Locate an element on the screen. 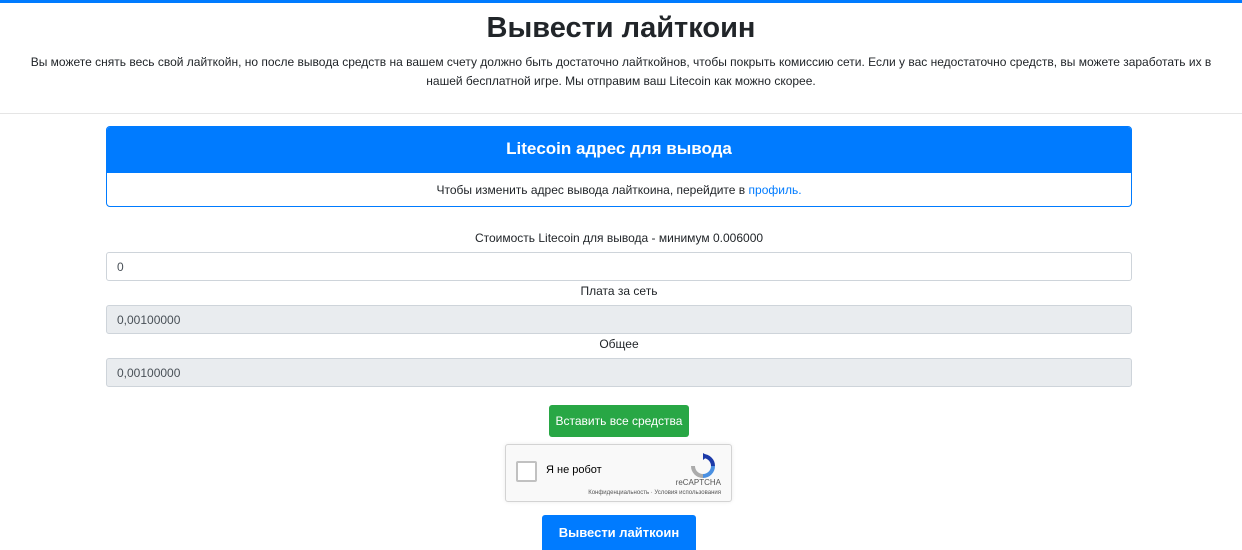 The image size is (1242, 550). fee-label: Плата за сеть is located at coordinates (619, 291).